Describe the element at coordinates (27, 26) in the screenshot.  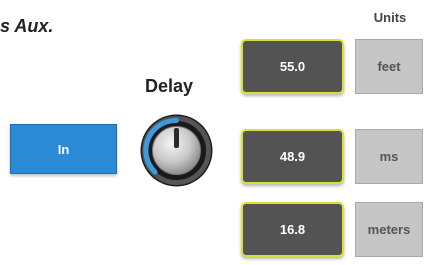
I see `section-heading: s Aux.` at that location.